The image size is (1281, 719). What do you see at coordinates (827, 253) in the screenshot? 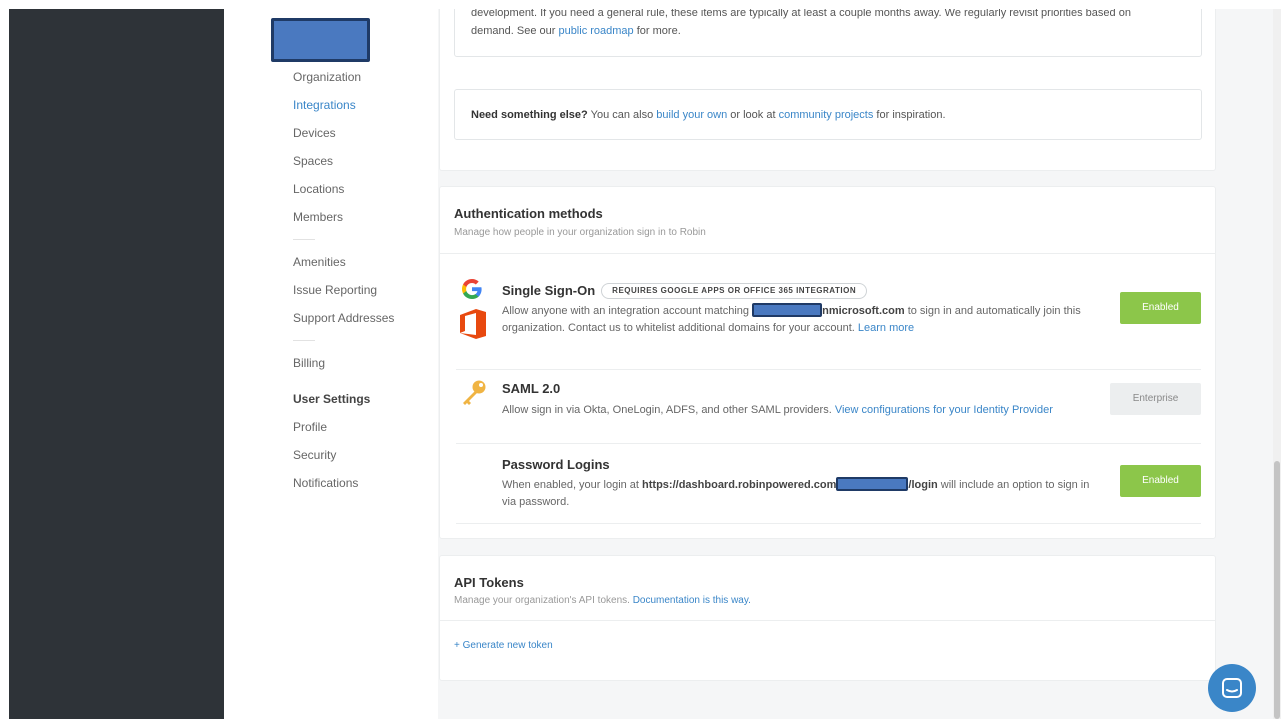
I see `auth-header-divider` at bounding box center [827, 253].